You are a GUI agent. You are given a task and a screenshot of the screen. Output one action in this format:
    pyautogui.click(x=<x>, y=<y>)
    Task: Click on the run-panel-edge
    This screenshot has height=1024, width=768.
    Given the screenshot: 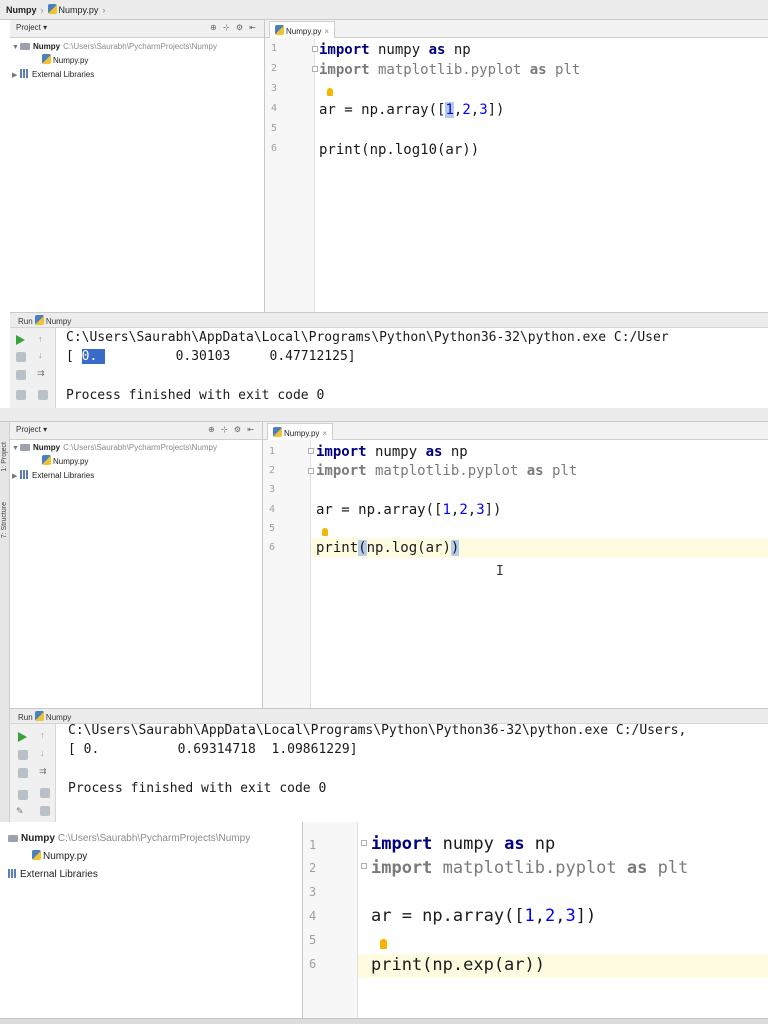 What is the action you would take?
    pyautogui.click(x=384, y=1021)
    